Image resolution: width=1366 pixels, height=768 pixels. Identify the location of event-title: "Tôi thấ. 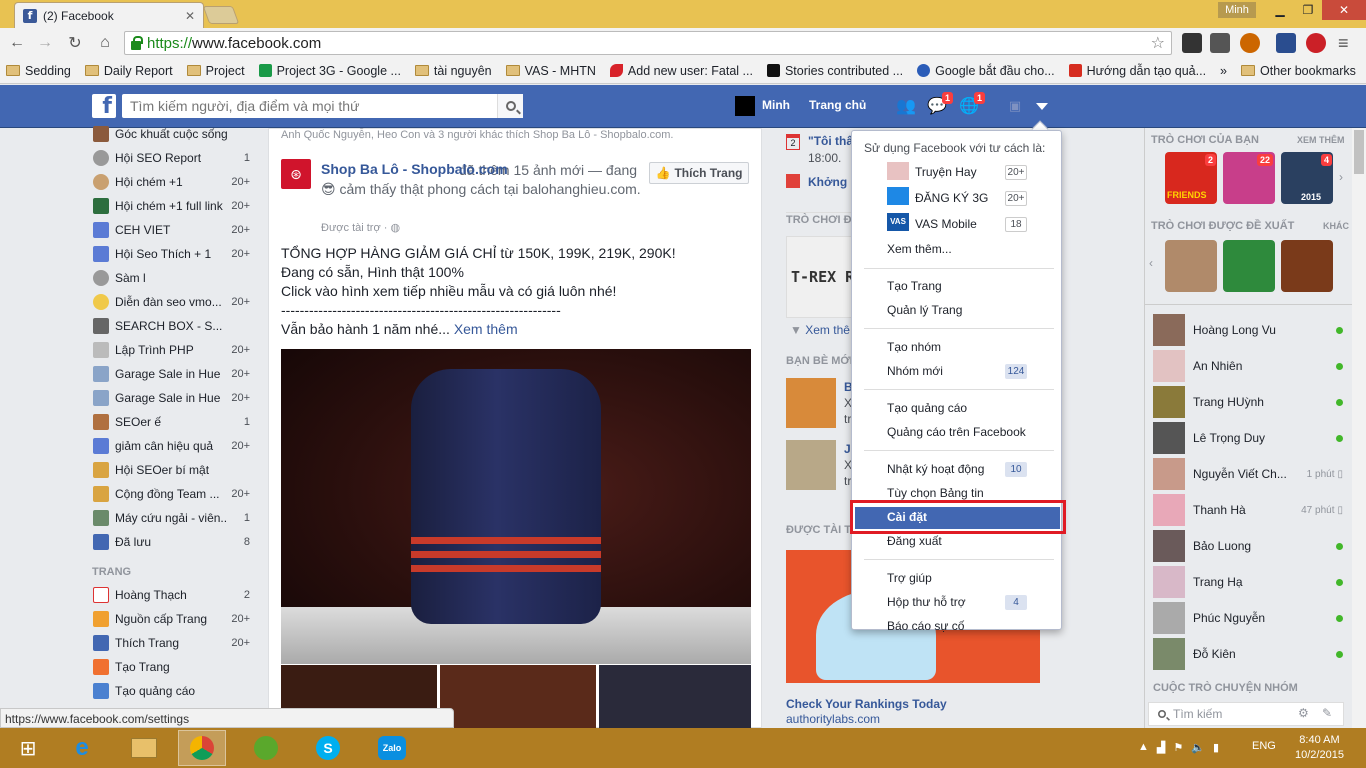
(830, 141).